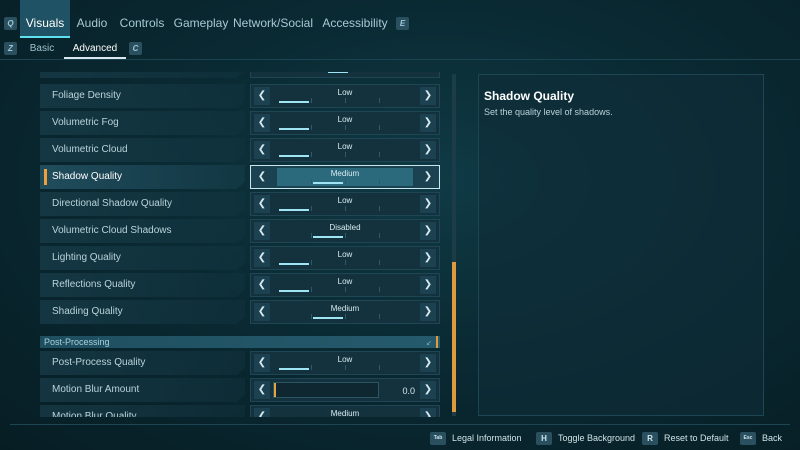 The width and height of the screenshot is (800, 450). I want to click on subtab-basic: Basic, so click(42, 48).